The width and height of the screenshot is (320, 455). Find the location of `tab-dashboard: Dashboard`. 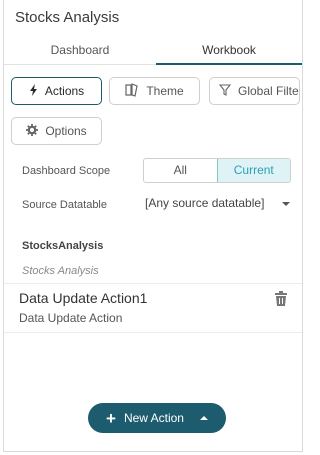

tab-dashboard: Dashboard is located at coordinates (80, 52).